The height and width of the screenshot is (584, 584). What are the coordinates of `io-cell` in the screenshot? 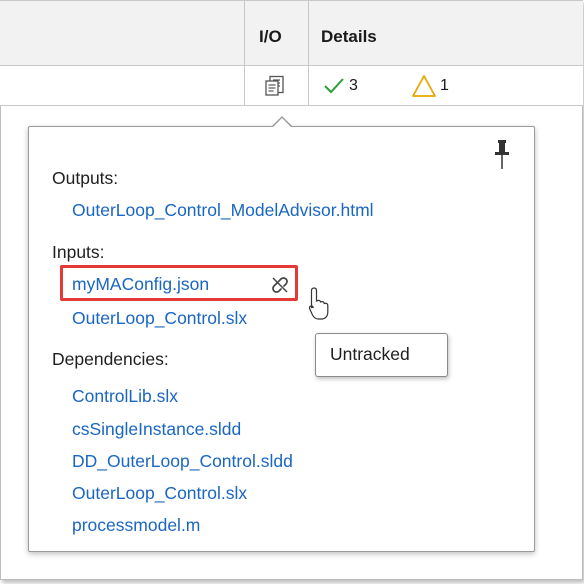 It's located at (276, 85).